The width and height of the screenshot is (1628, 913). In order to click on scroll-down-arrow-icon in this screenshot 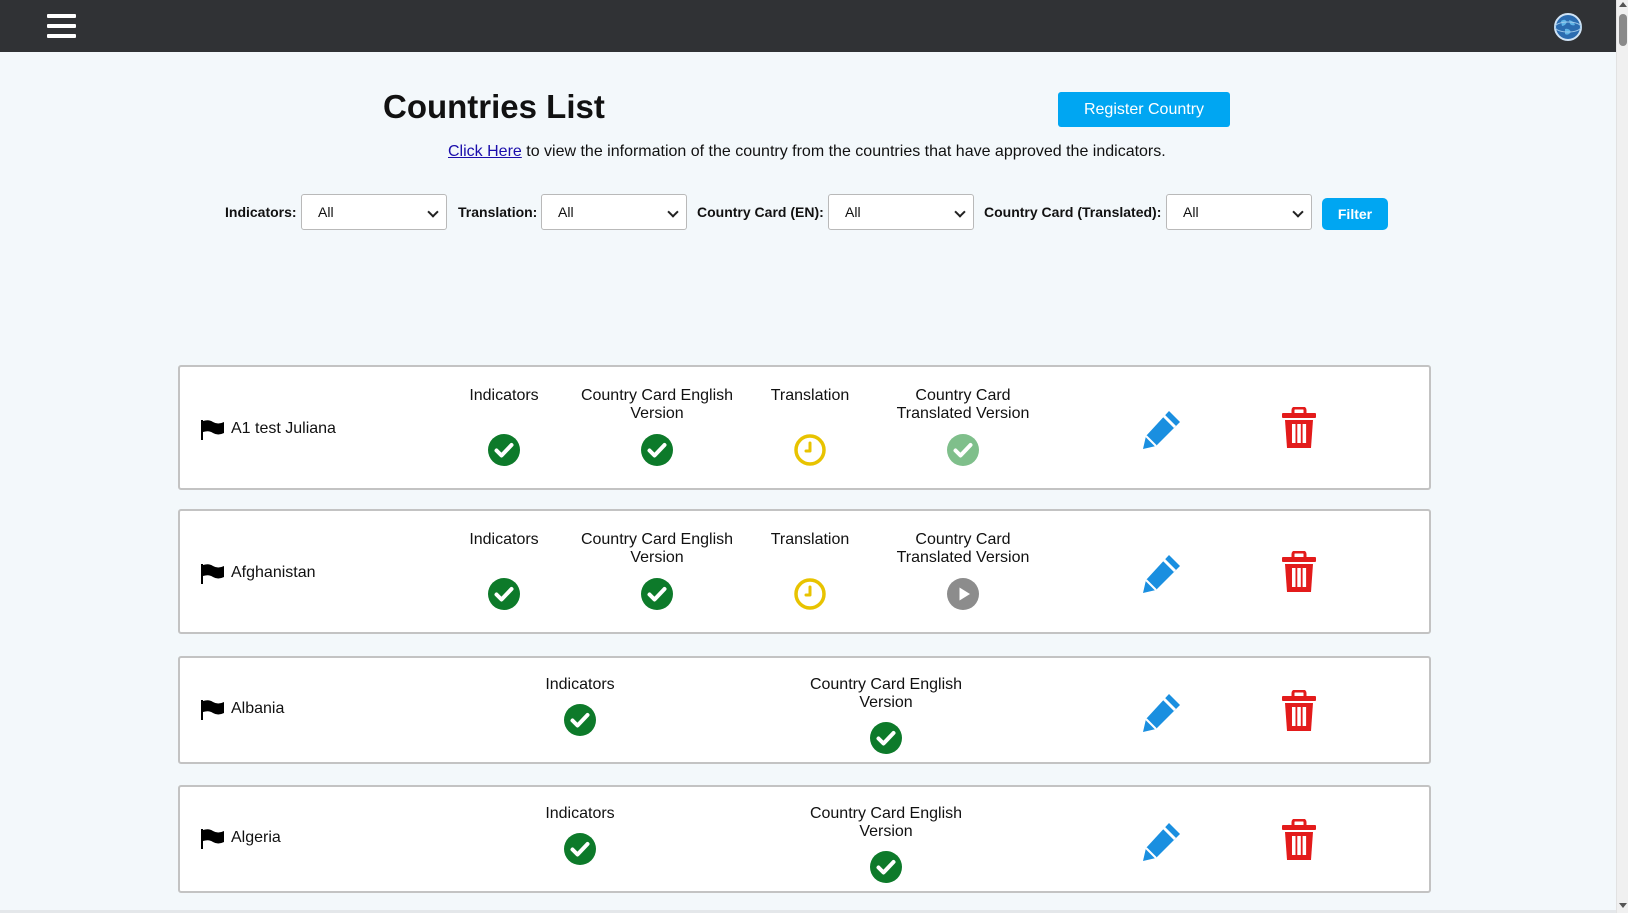, I will do `click(1623, 905)`.